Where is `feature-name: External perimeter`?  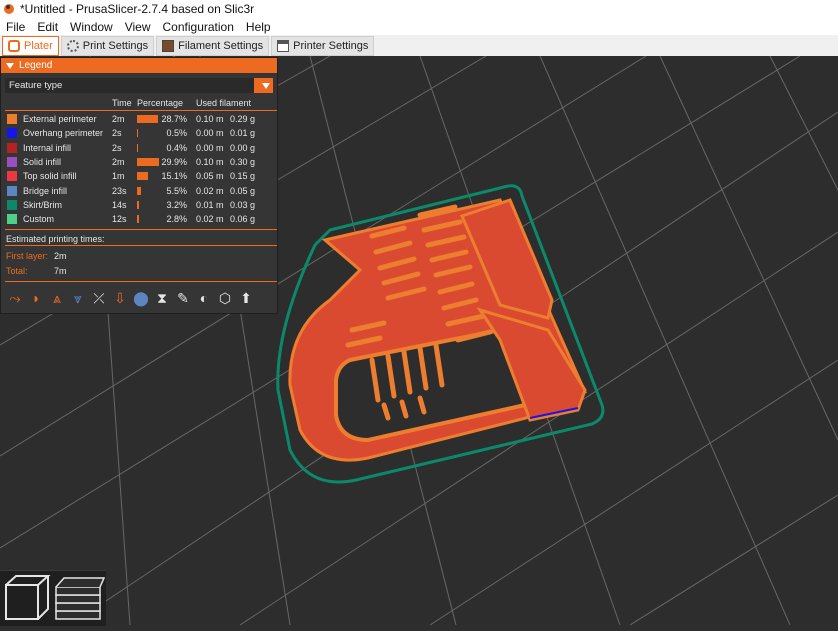 feature-name: External perimeter is located at coordinates (60, 119).